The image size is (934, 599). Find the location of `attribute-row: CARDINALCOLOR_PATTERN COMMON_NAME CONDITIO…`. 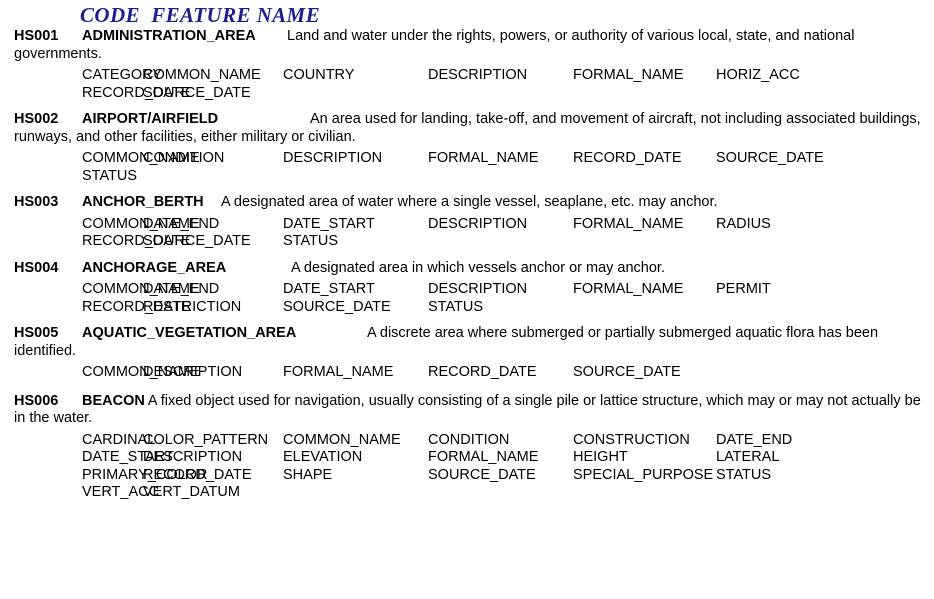

attribute-row: CARDINALCOLOR_PATTERN COMMON_NAME CONDITIO… is located at coordinates (467, 441).